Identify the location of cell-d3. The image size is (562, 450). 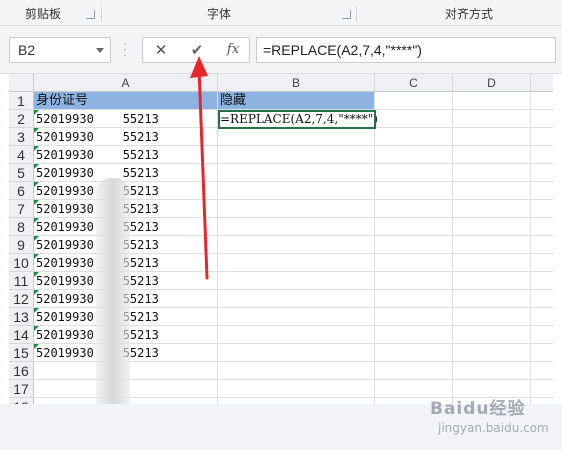
(492, 137).